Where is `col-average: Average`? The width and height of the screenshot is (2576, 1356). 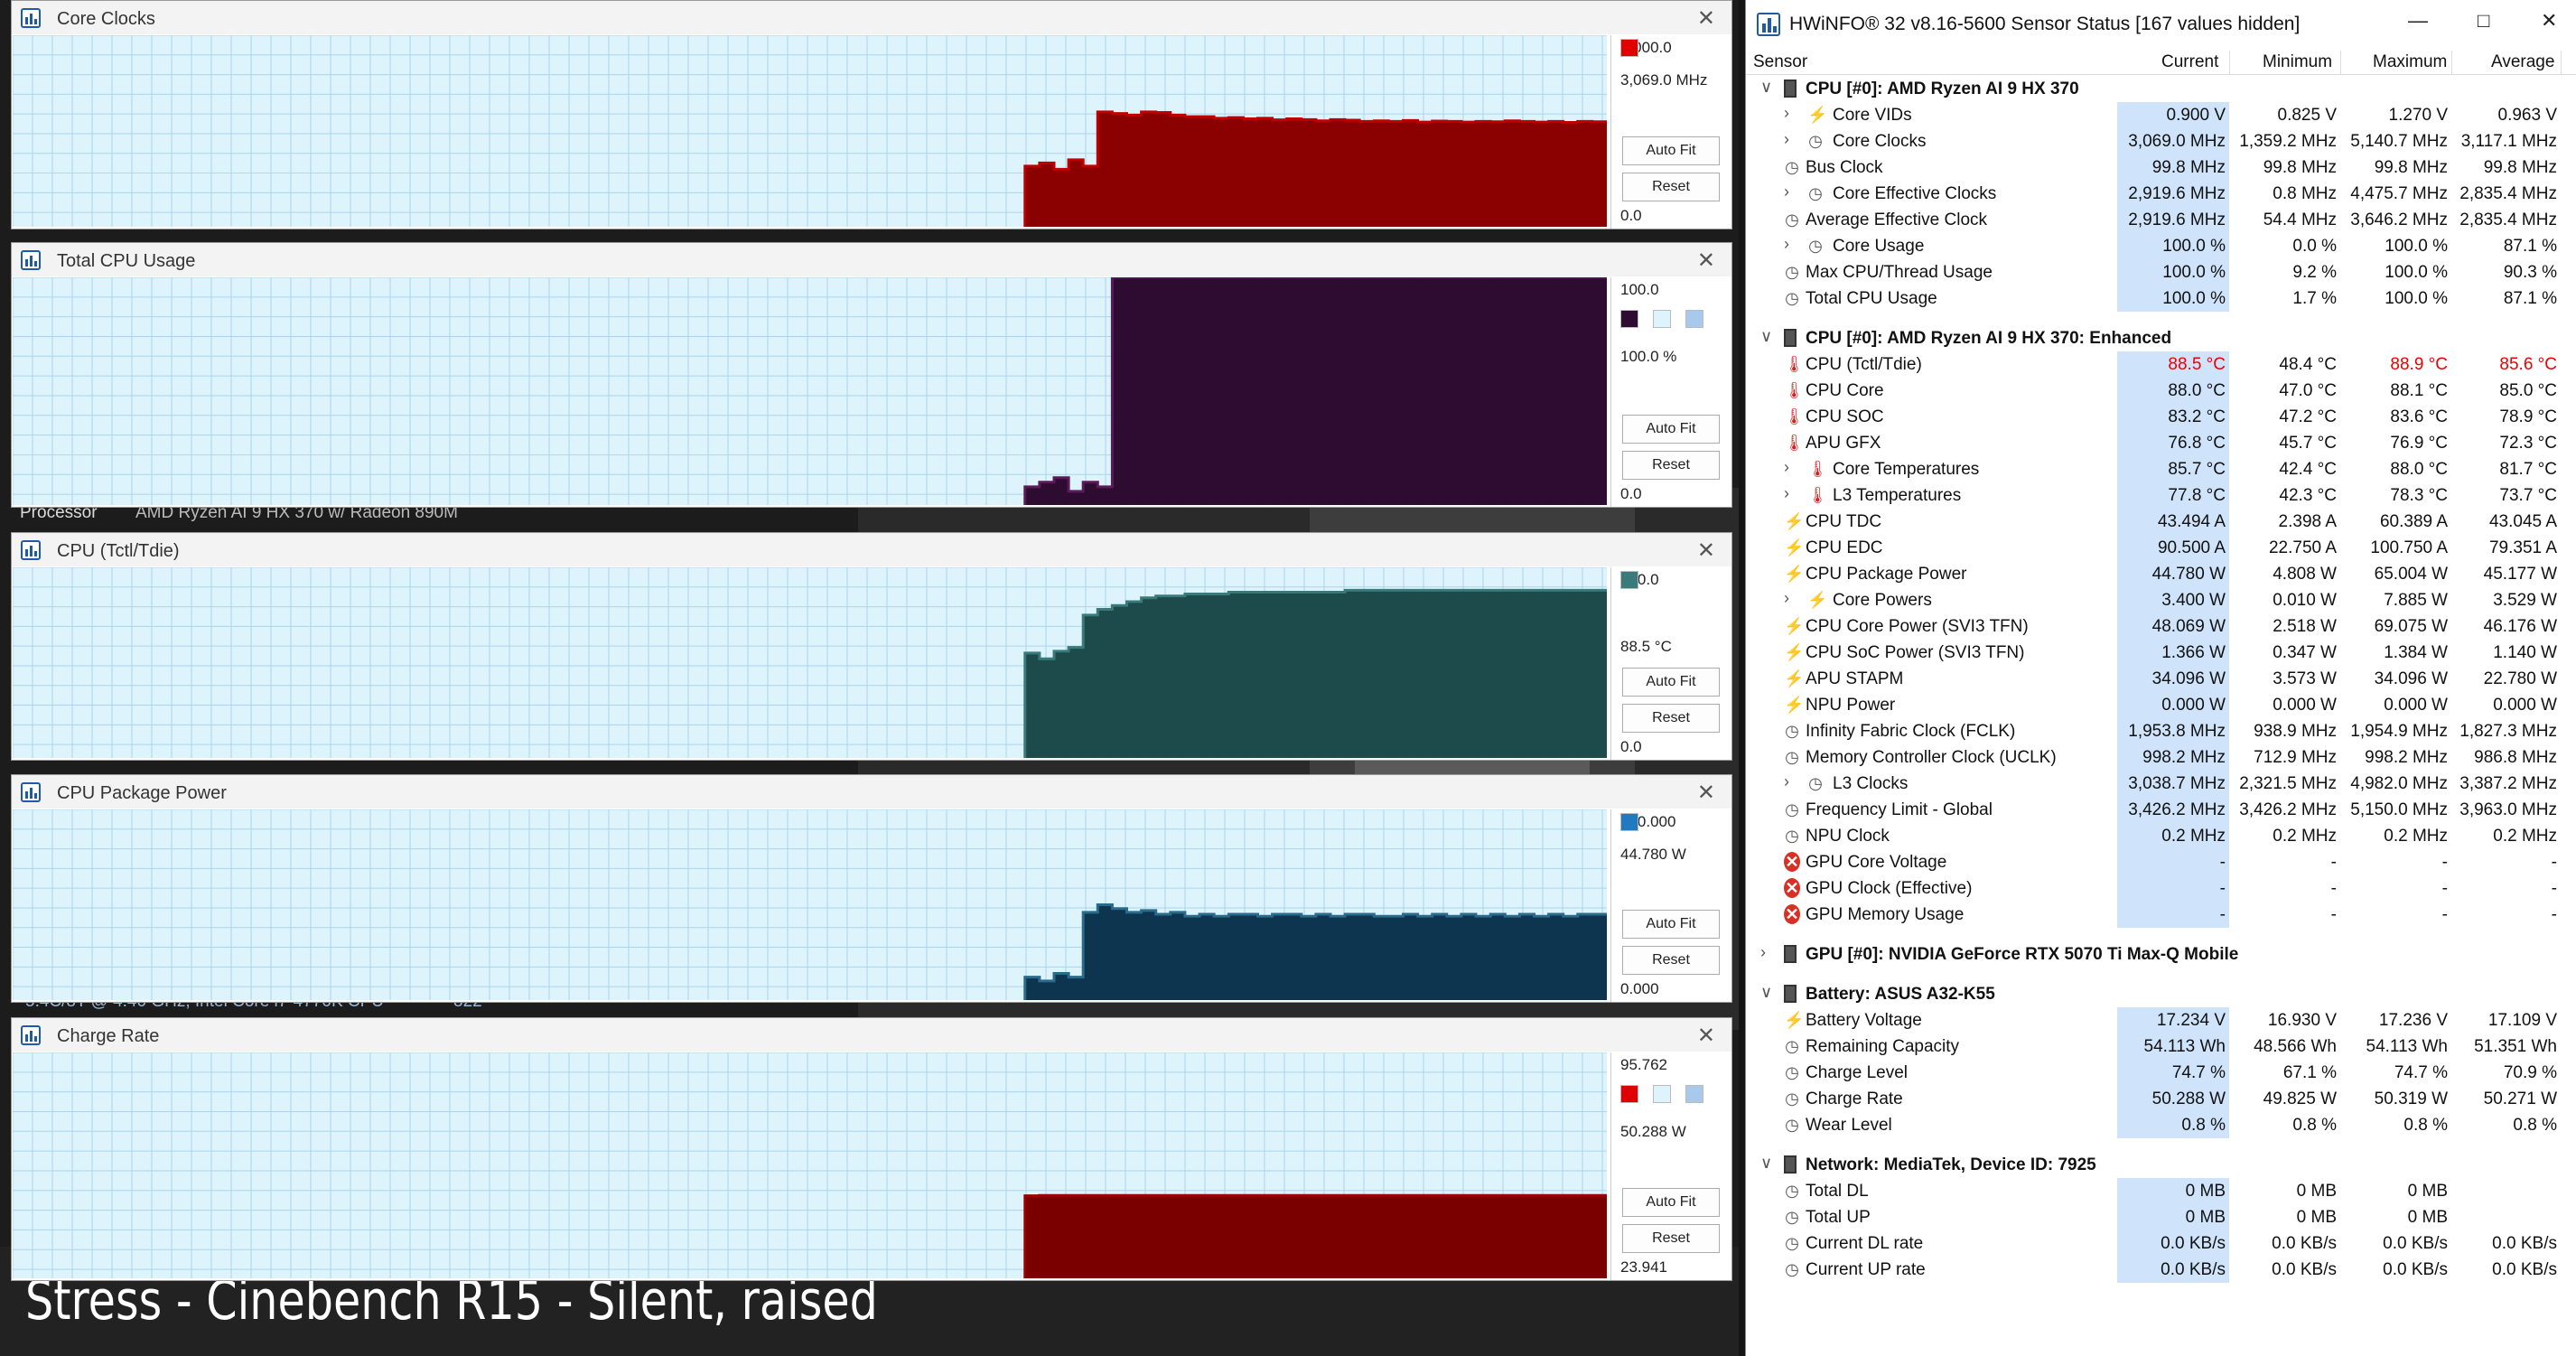 col-average: Average is located at coordinates (2522, 62).